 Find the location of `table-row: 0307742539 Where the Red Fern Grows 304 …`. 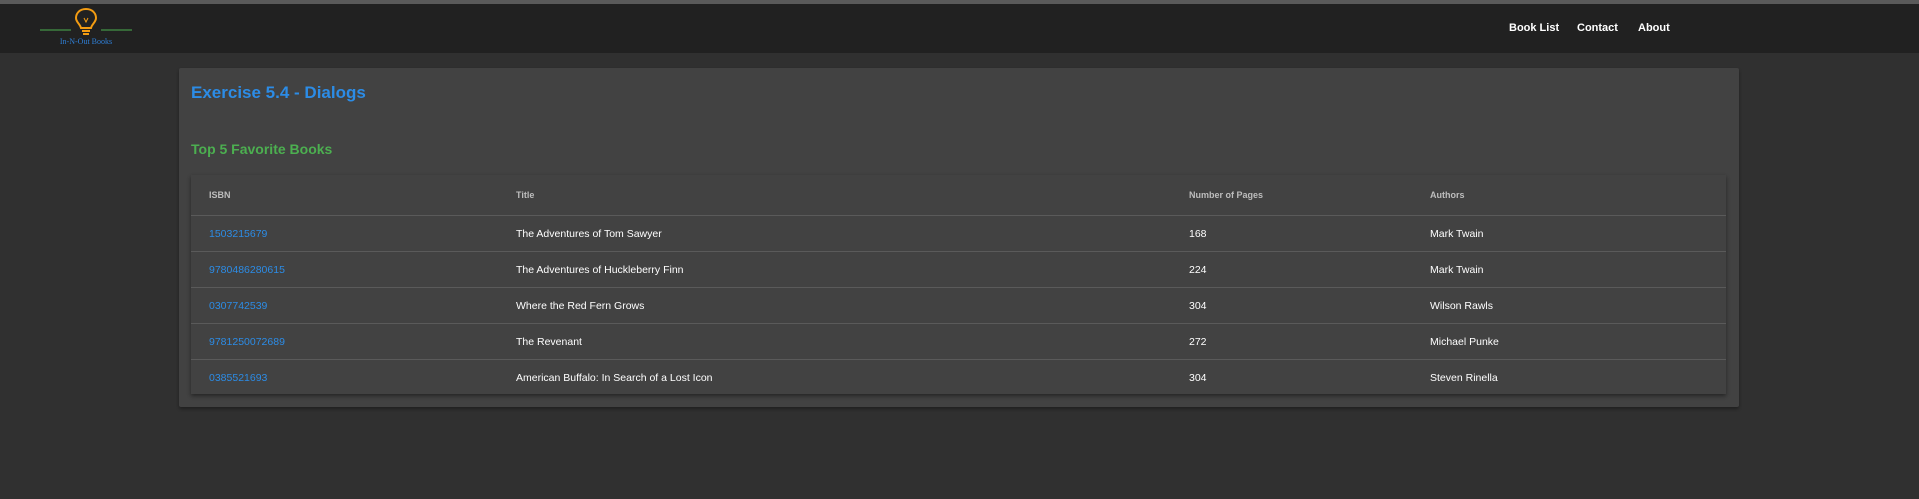

table-row: 0307742539 Where the Red Fern Grows 304 … is located at coordinates (958, 305).